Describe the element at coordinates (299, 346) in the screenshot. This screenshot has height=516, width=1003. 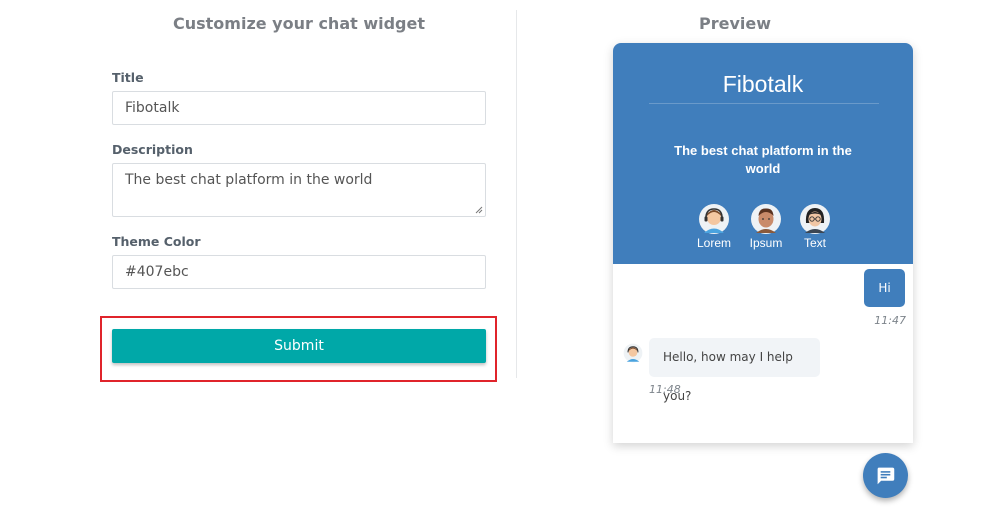
I see `submit-button: Submit` at that location.